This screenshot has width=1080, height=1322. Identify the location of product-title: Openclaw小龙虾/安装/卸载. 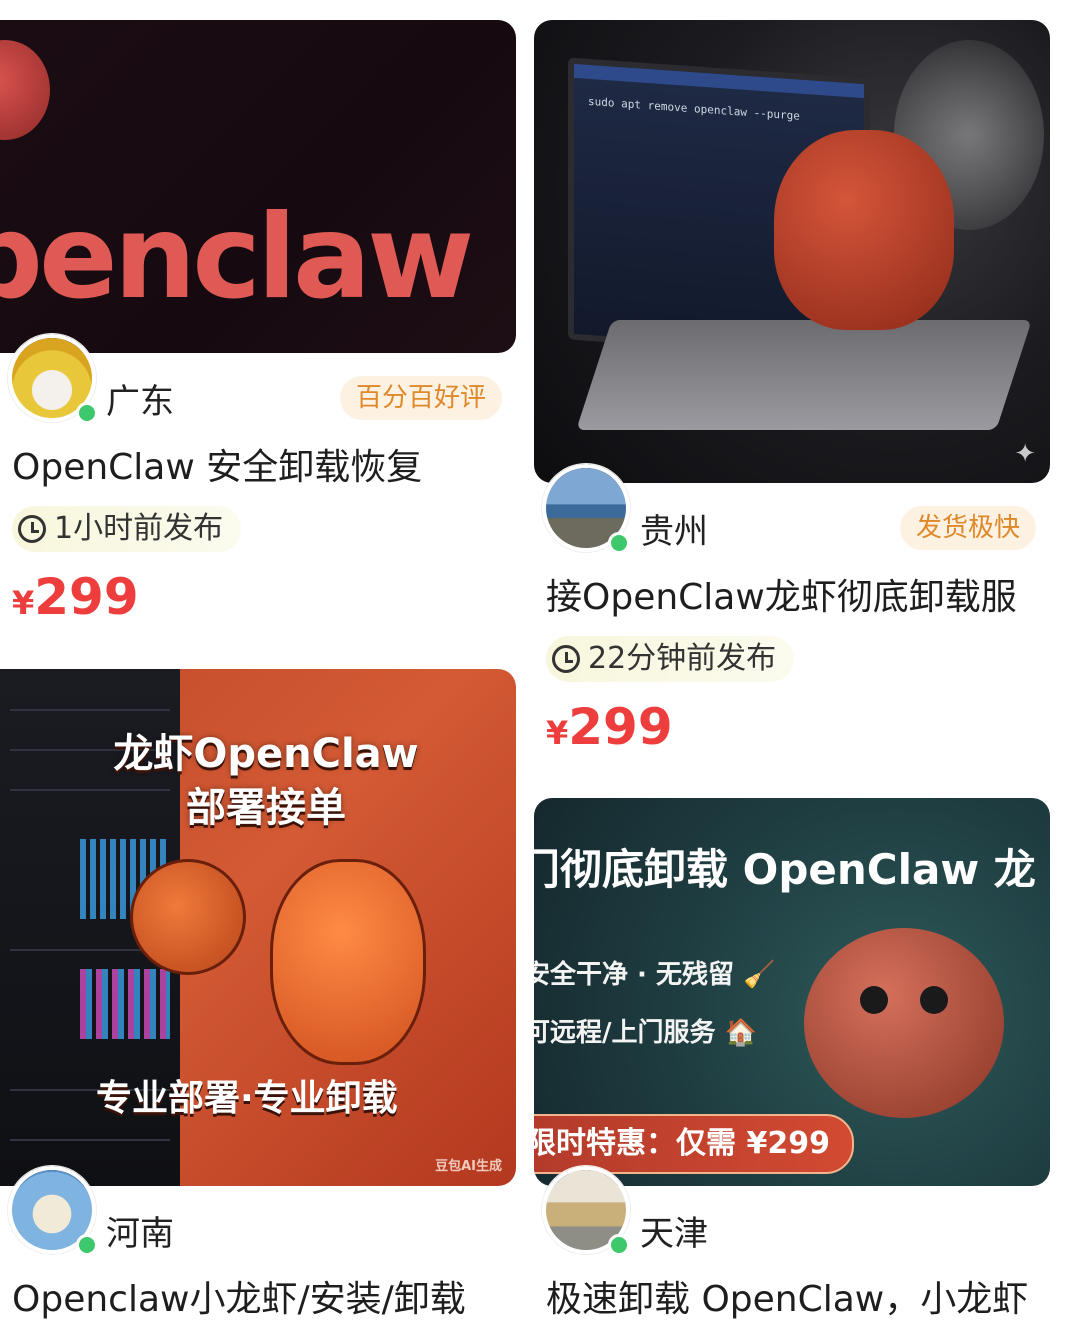
(239, 1296).